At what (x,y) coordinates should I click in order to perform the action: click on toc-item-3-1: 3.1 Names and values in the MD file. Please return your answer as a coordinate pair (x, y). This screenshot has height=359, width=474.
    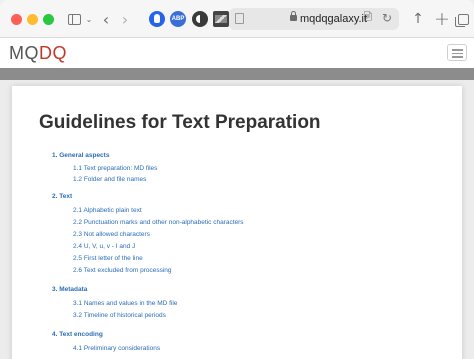
    Looking at the image, I should click on (125, 304).